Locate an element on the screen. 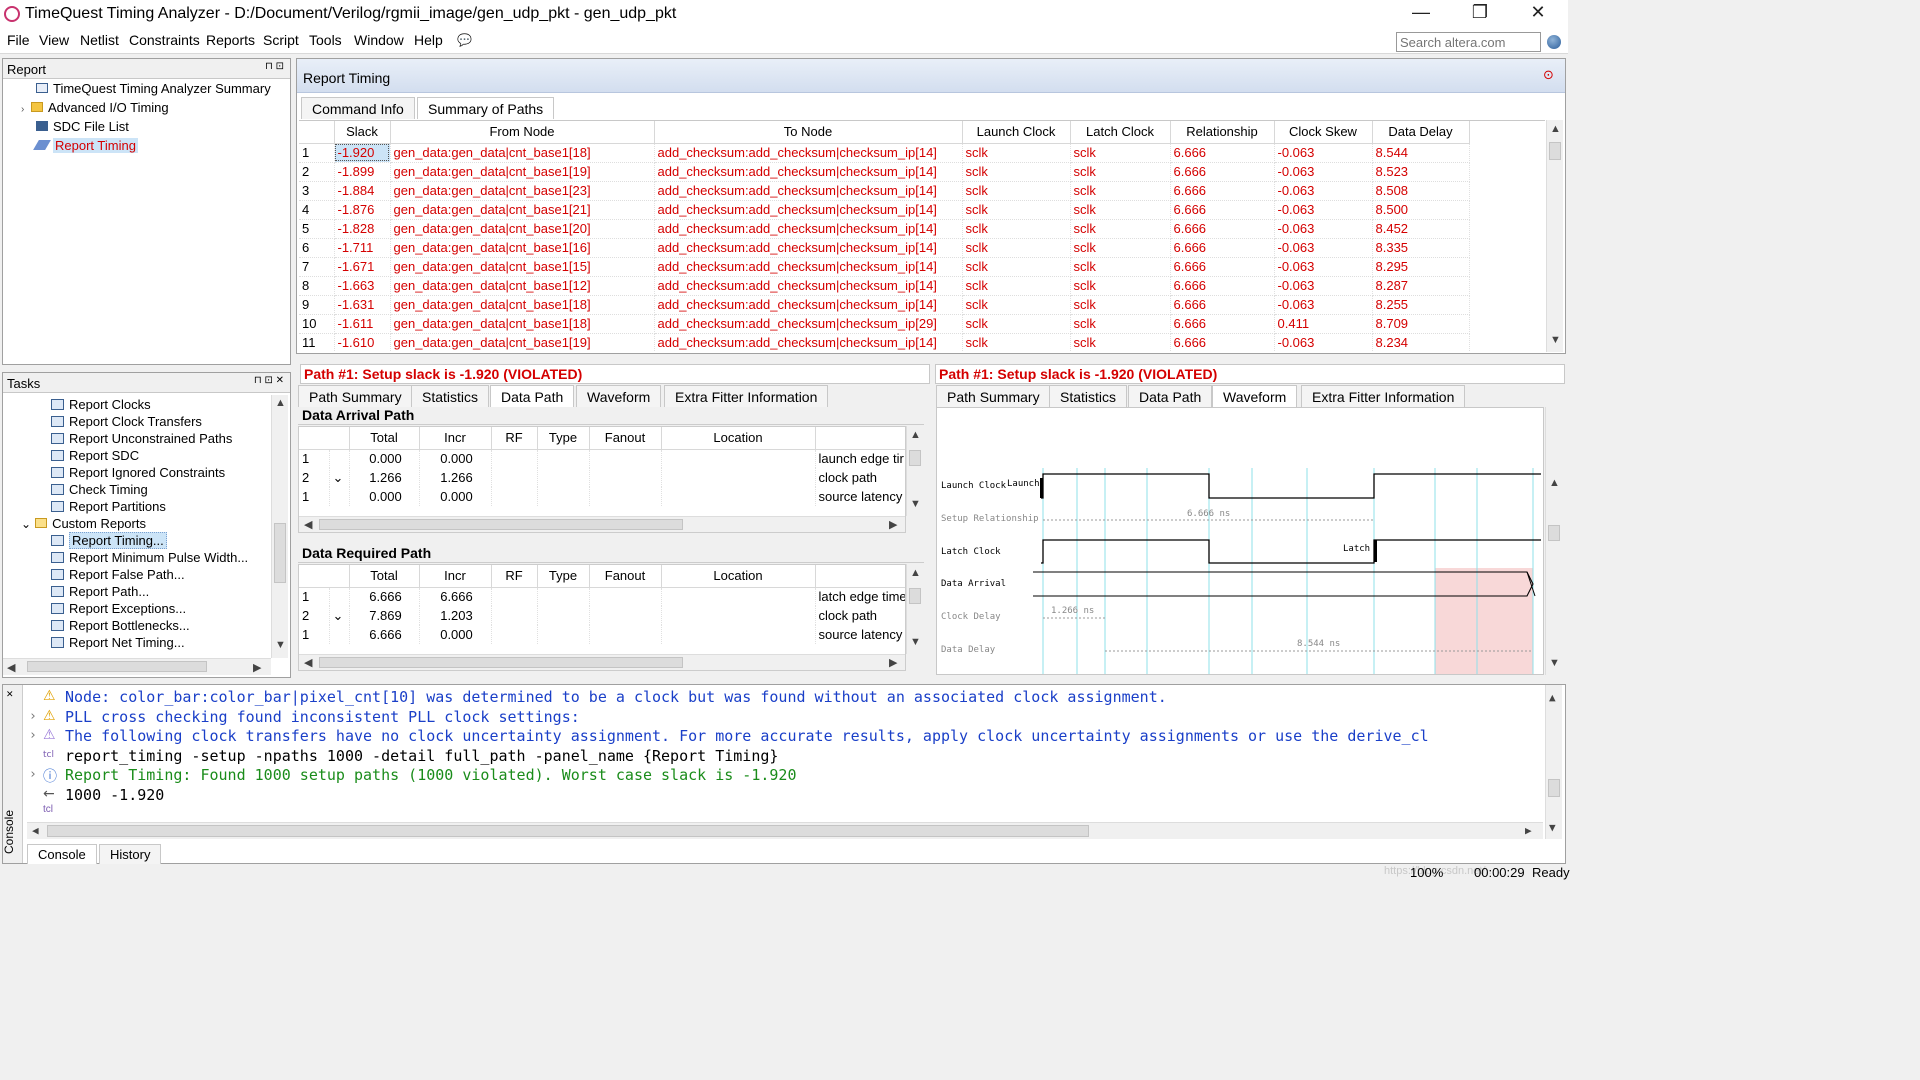 This screenshot has height=1080, width=1920. tree-item-advanced-io: › Advanced I/O Timing is located at coordinates (95, 107).